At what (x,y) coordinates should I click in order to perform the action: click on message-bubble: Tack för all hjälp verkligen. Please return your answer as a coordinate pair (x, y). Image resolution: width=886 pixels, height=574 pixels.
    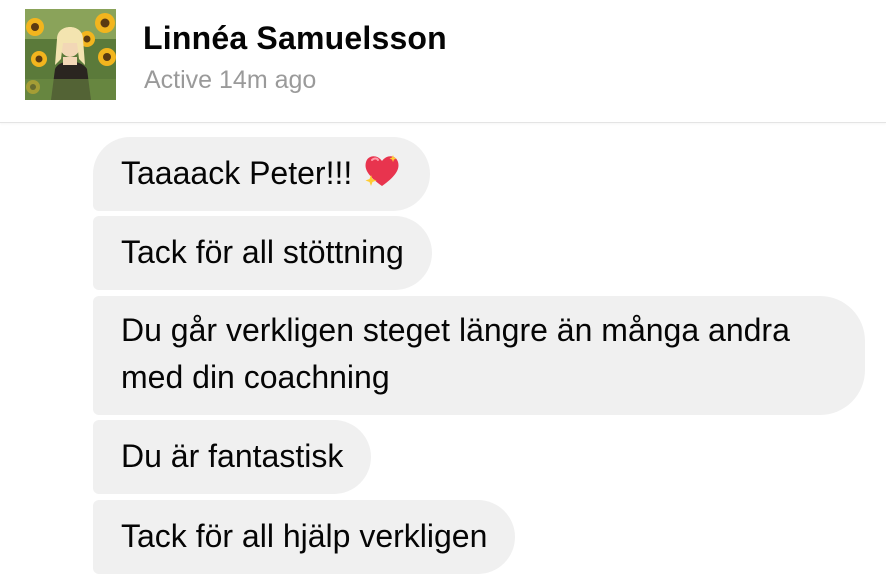
    Looking at the image, I should click on (304, 537).